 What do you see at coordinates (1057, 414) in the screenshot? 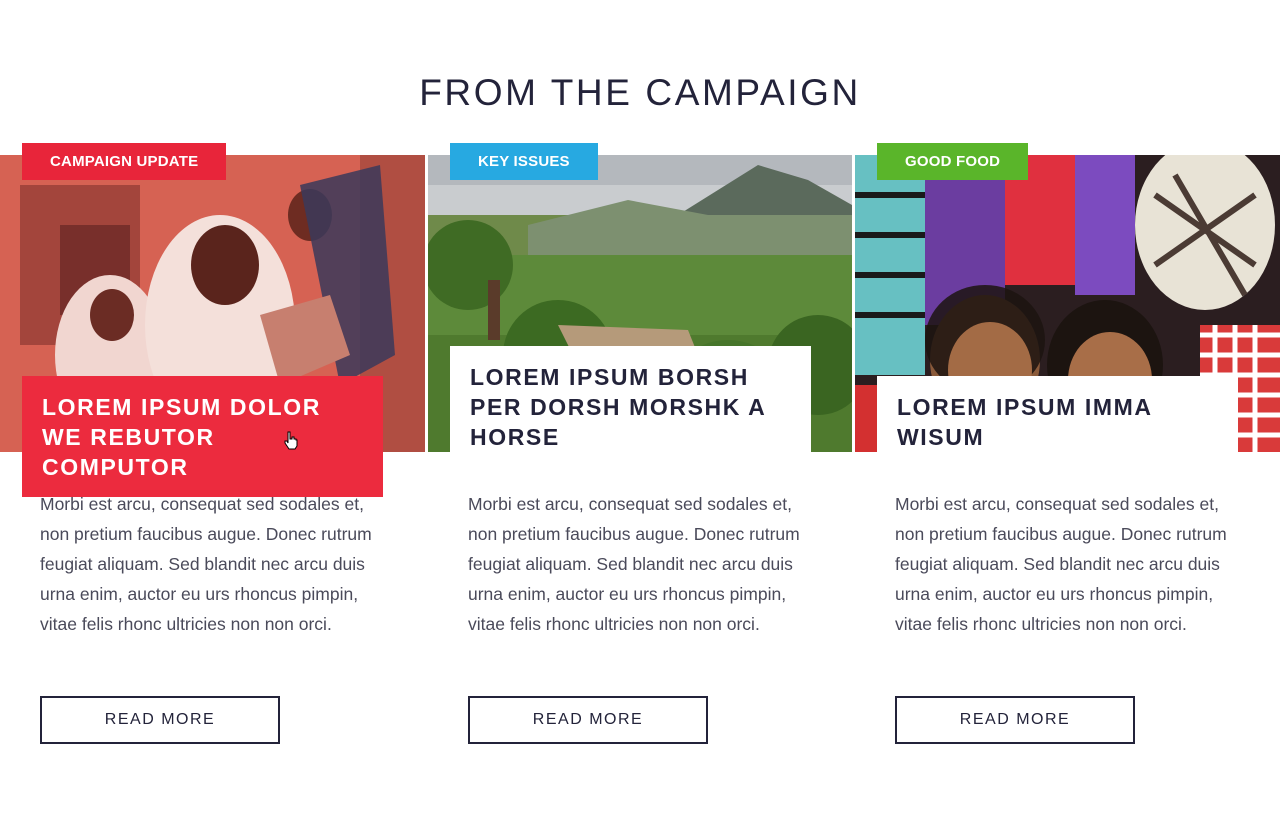
I see `card-headline: LOREM IPSUM IMMA WISUM` at bounding box center [1057, 414].